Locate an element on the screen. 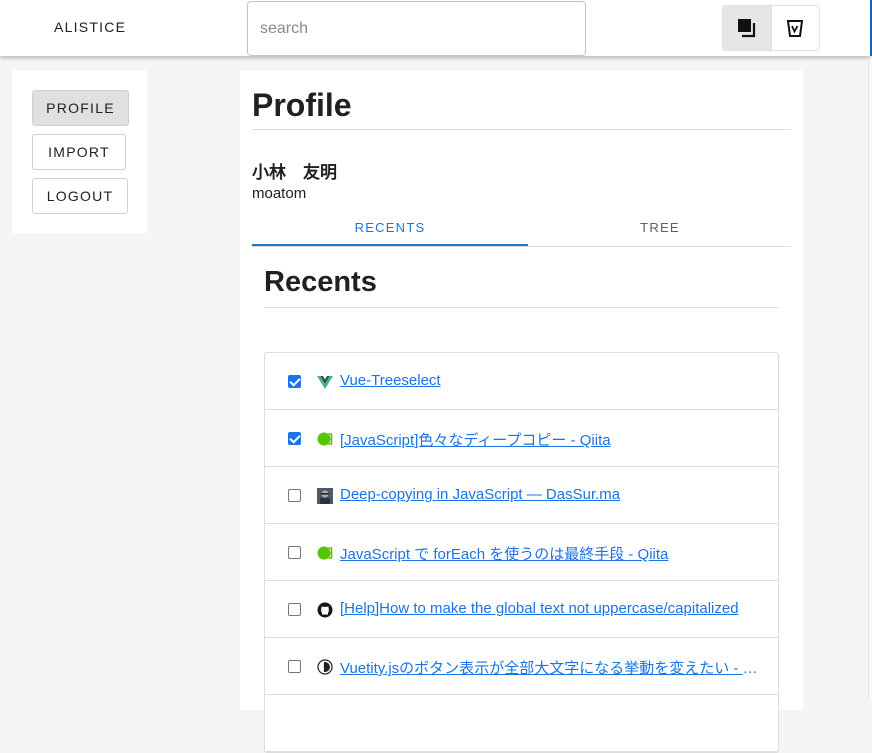 This screenshot has width=872, height=753. item-link: [JavaScript]色々なディープコピー - Qiita is located at coordinates (554, 439).